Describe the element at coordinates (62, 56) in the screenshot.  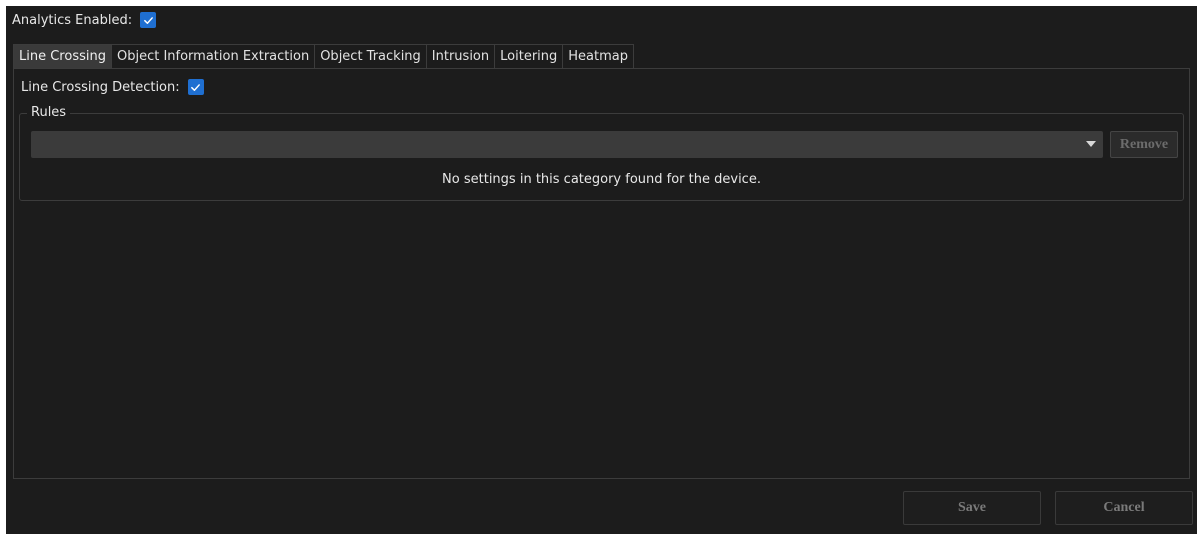
I see `tab-line-crossing: Line Crossing` at that location.